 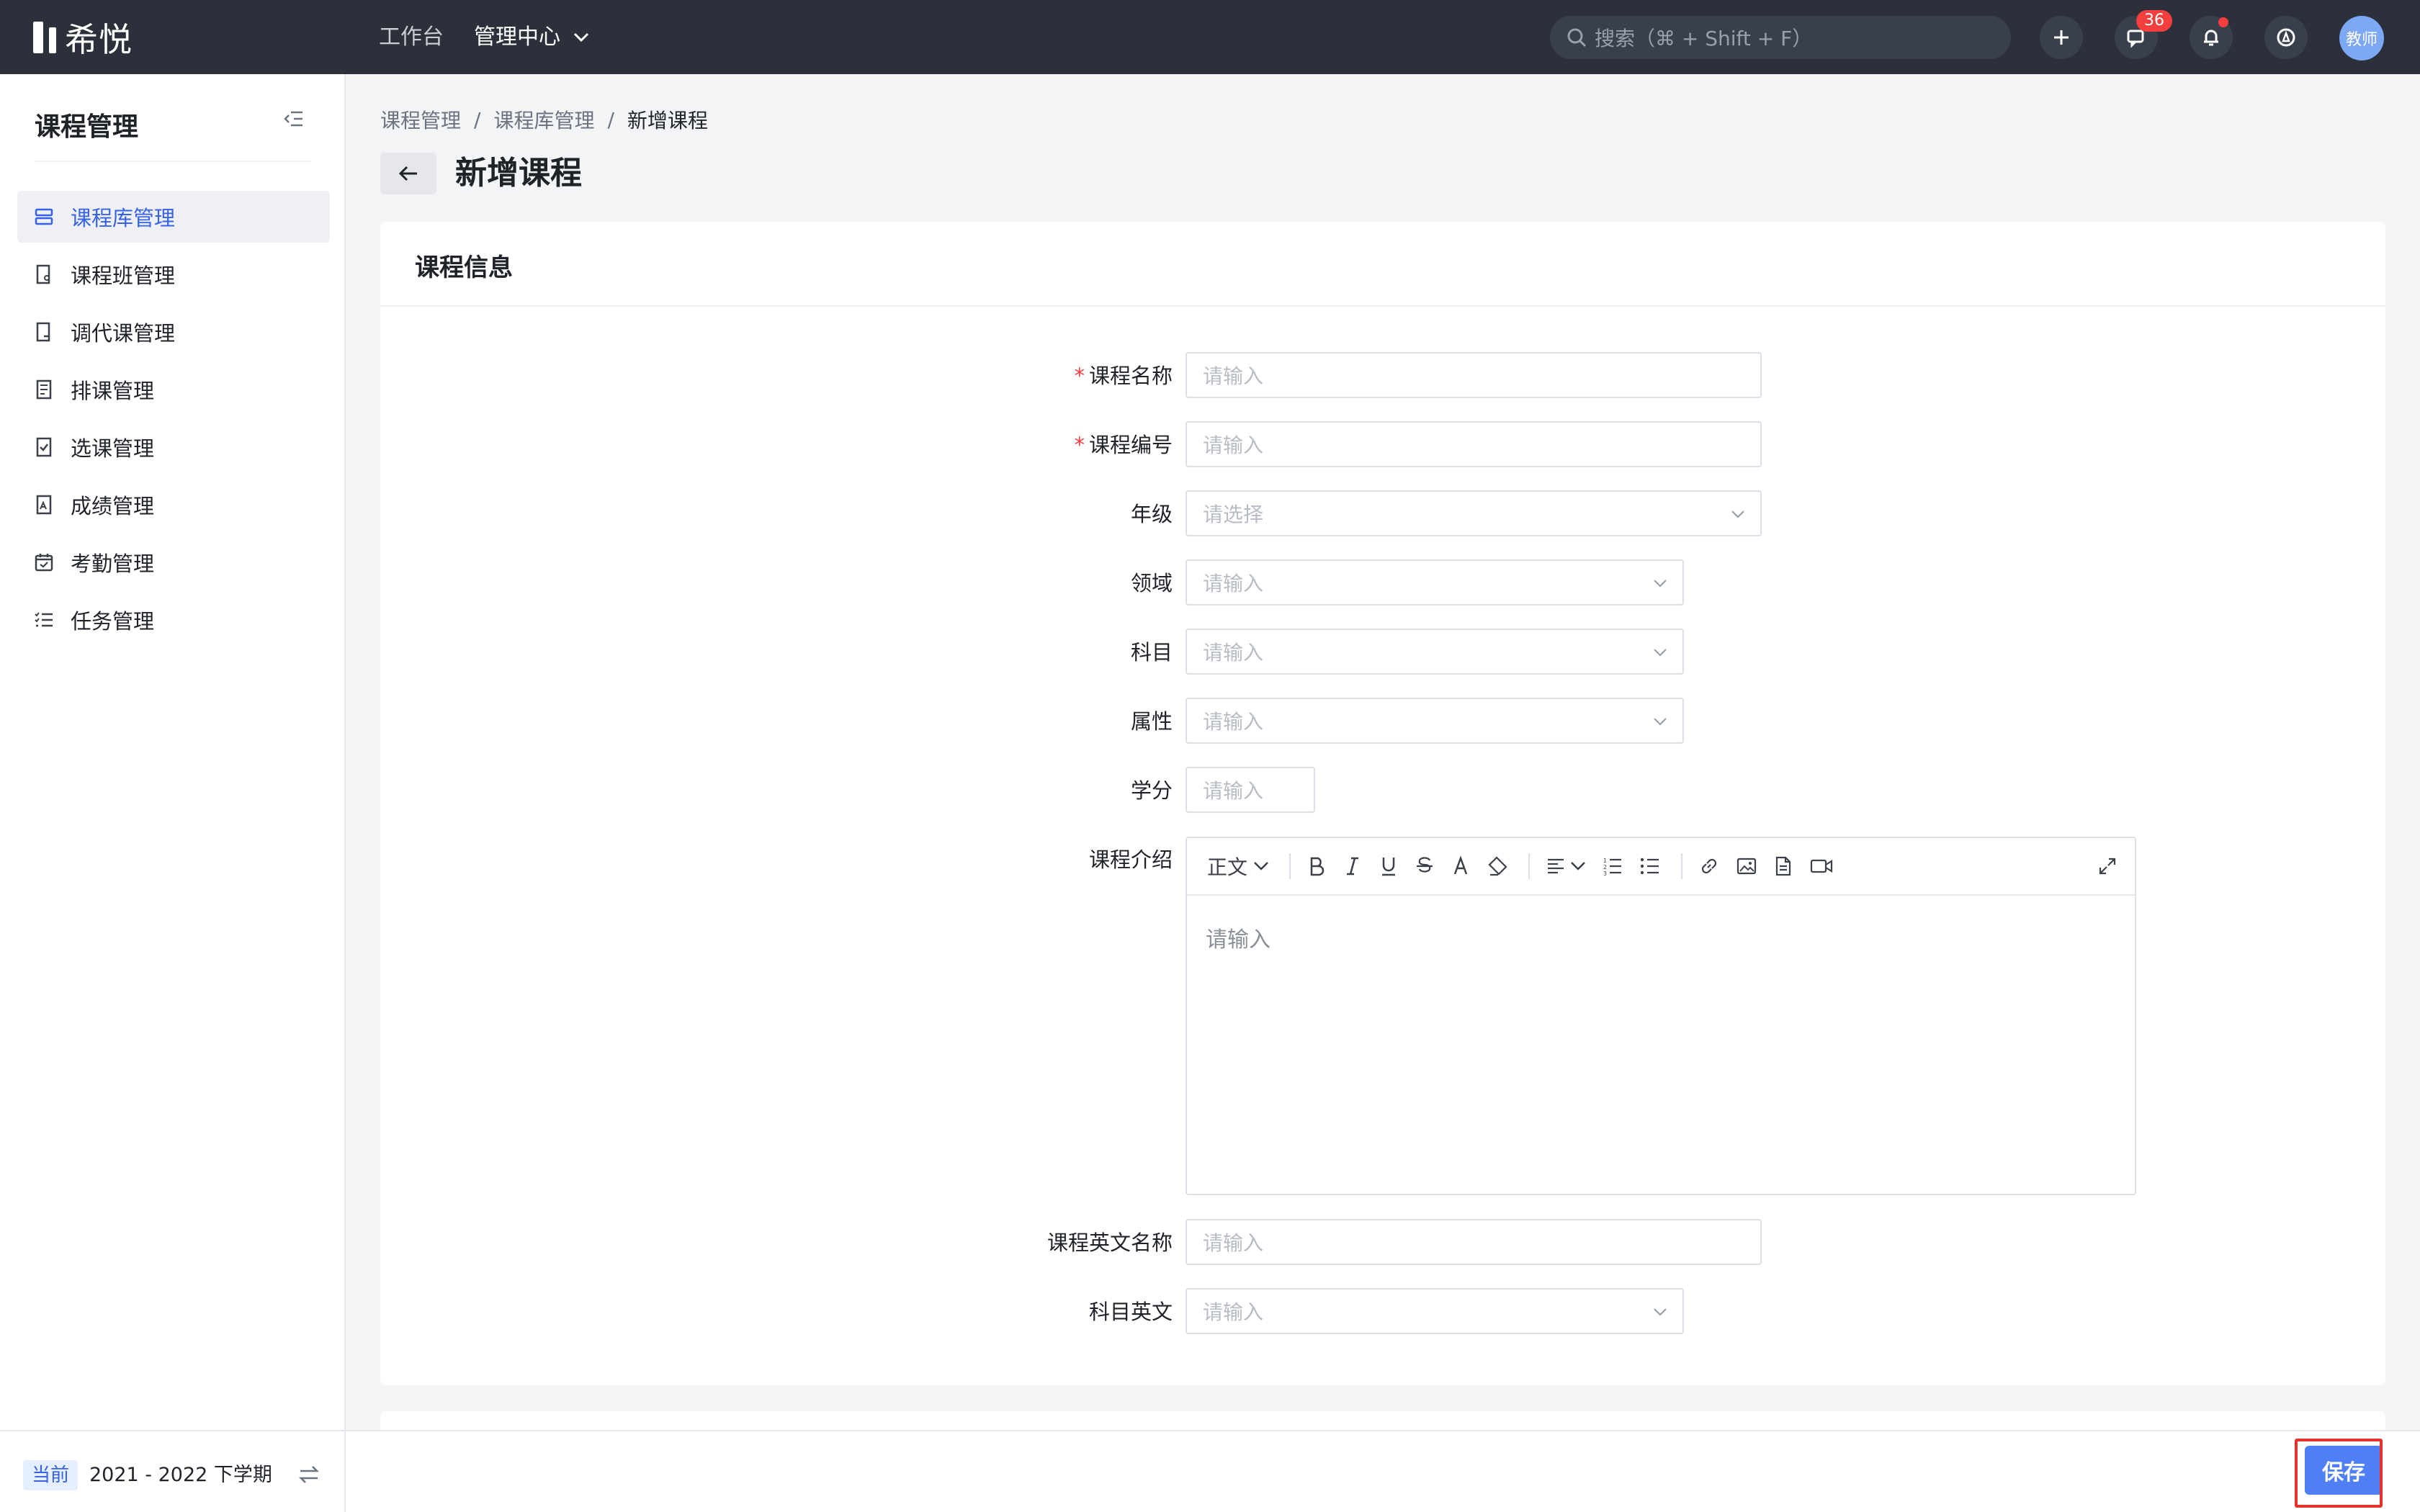 I want to click on link-icon, so click(x=1709, y=866).